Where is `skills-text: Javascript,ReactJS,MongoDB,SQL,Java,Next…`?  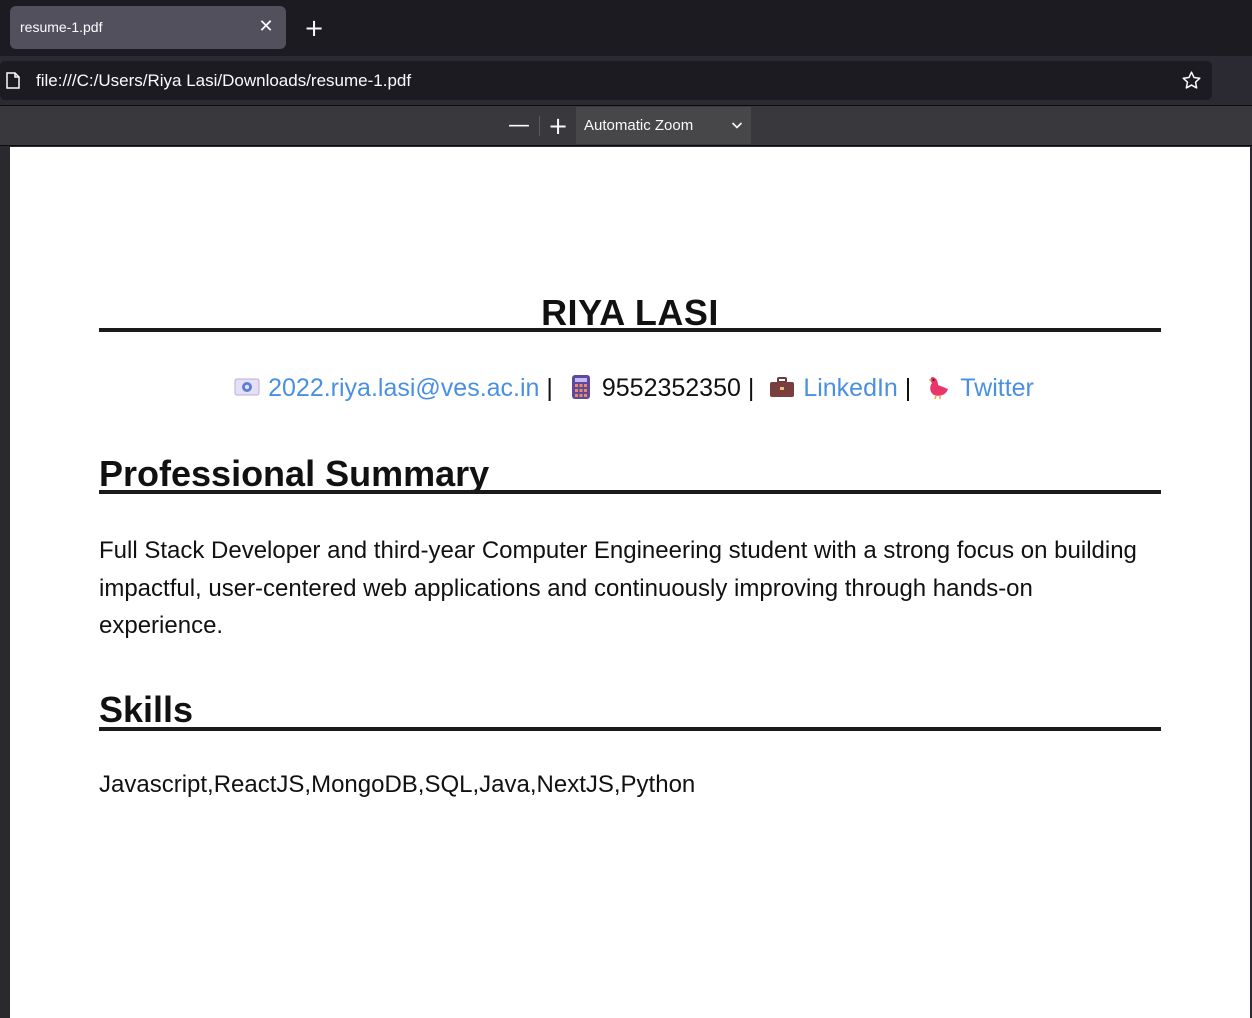 skills-text: Javascript,ReactJS,MongoDB,SQL,Java,Next… is located at coordinates (397, 784).